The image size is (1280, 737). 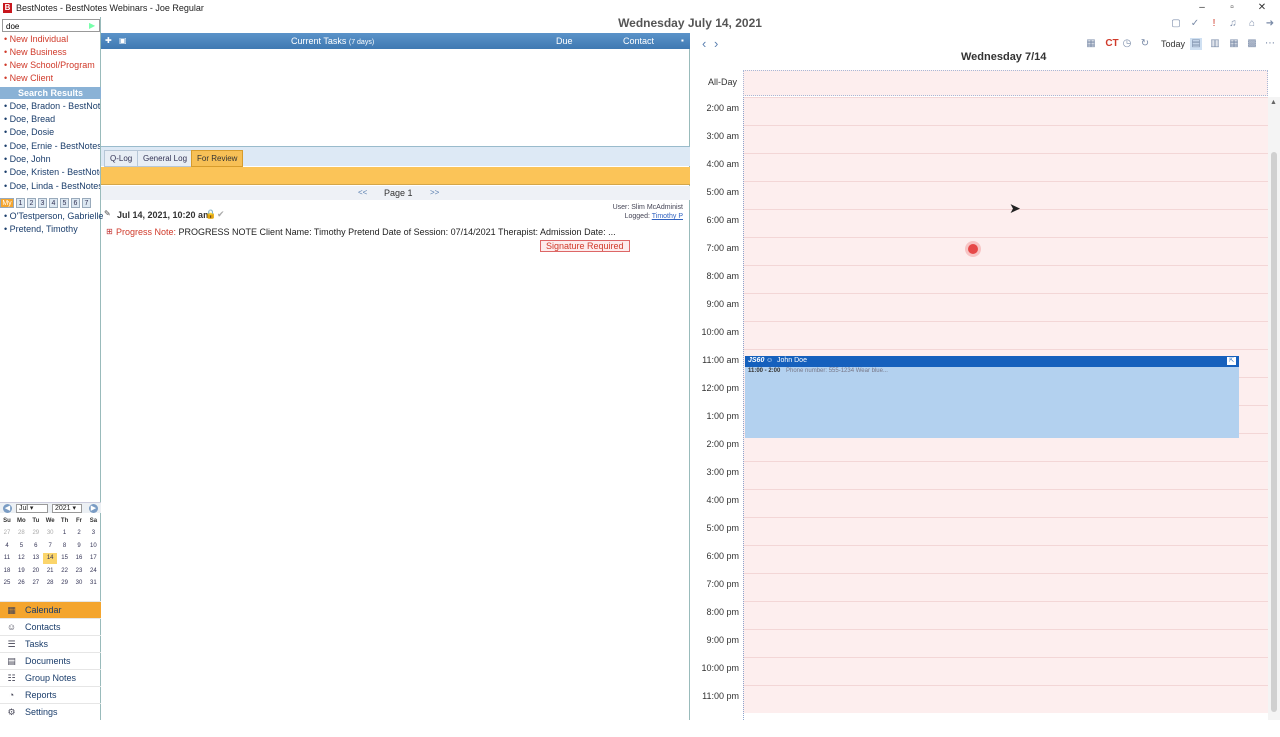 What do you see at coordinates (93, 583) in the screenshot?
I see `calendar-day: 31` at bounding box center [93, 583].